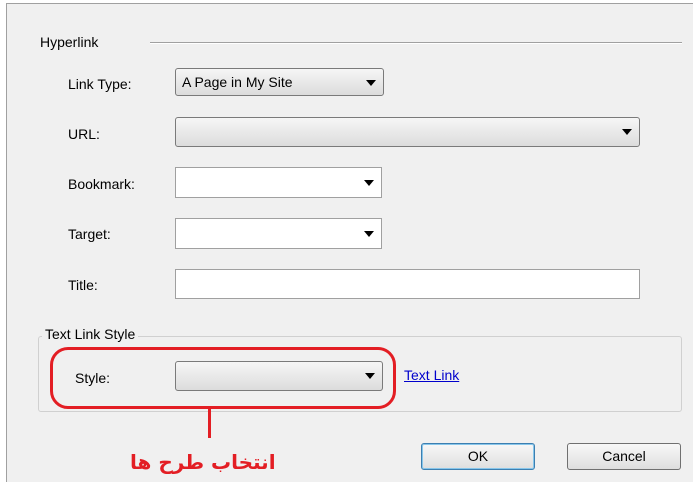 The image size is (695, 482). Describe the element at coordinates (278, 182) in the screenshot. I see `bookmark-select` at that location.